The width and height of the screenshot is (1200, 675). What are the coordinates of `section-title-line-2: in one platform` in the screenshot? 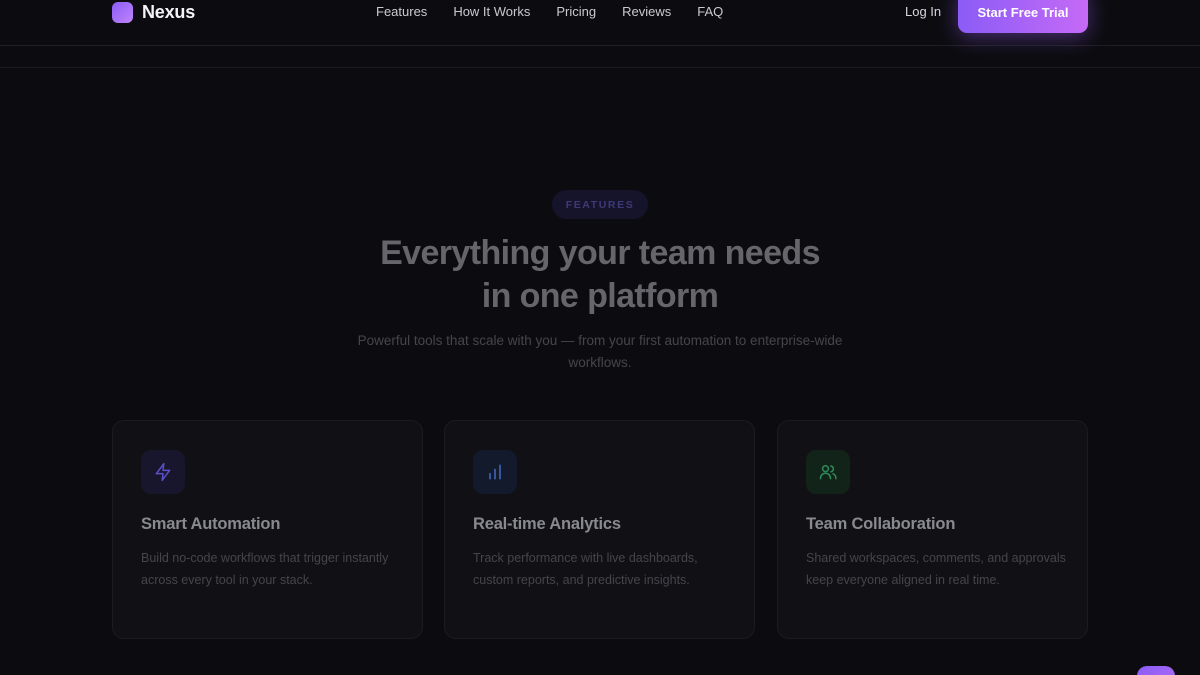 It's located at (600, 296).